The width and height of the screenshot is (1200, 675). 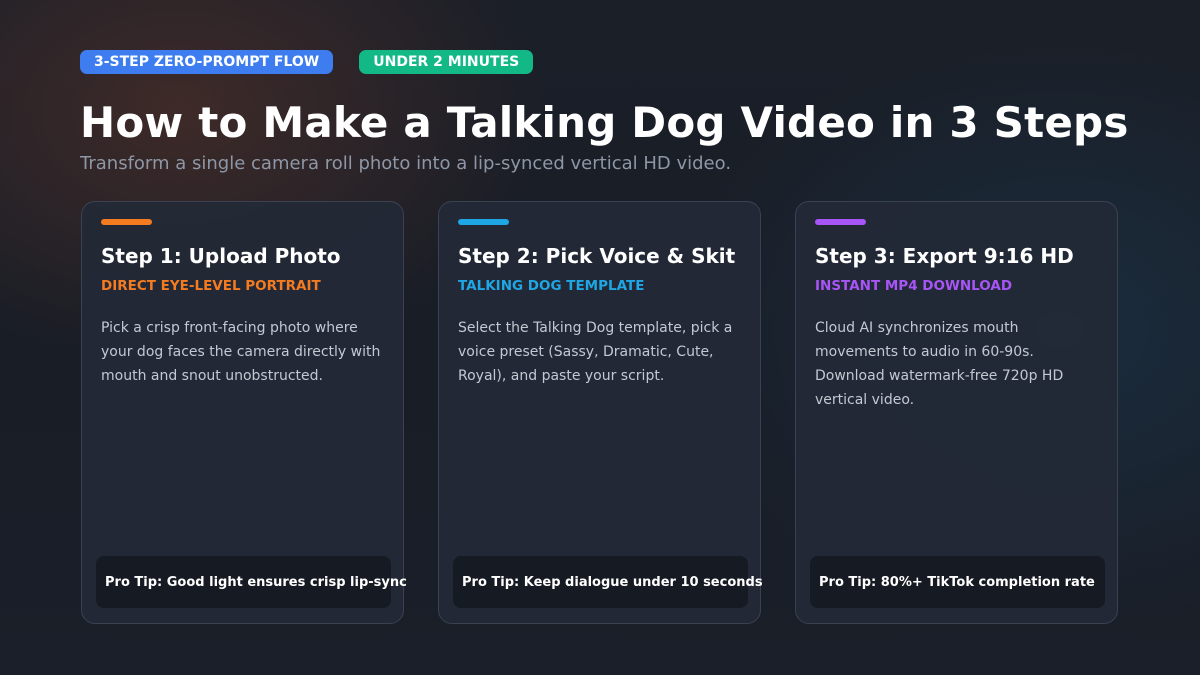 I want to click on step-tag: DIRECT EYE-LEVEL PORTRAIT, so click(x=211, y=286).